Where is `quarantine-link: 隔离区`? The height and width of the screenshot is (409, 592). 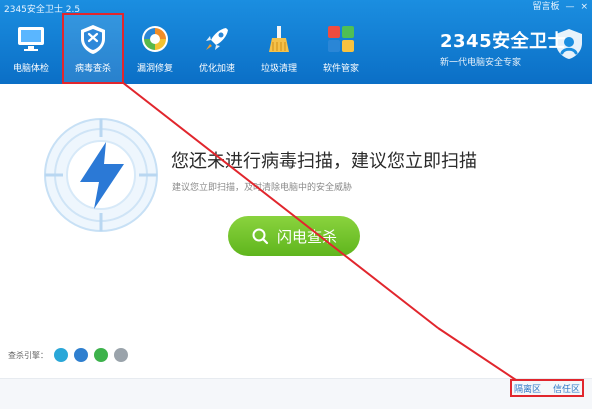 quarantine-link: 隔离区 is located at coordinates (527, 388).